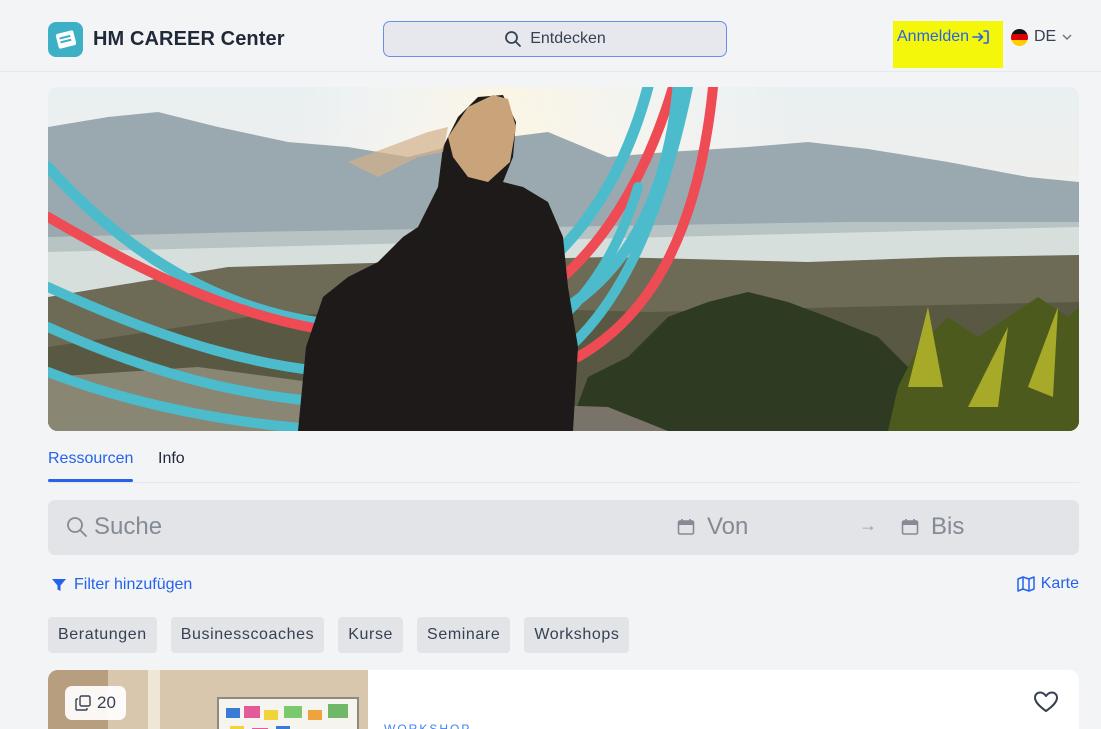 Image resolution: width=1101 pixels, height=729 pixels. I want to click on explore-button: Entdecken, so click(555, 39).